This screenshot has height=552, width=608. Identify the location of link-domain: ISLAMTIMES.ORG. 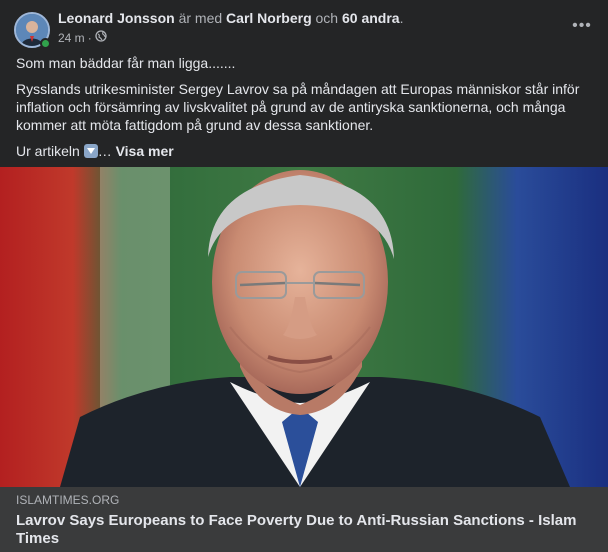
(68, 500).